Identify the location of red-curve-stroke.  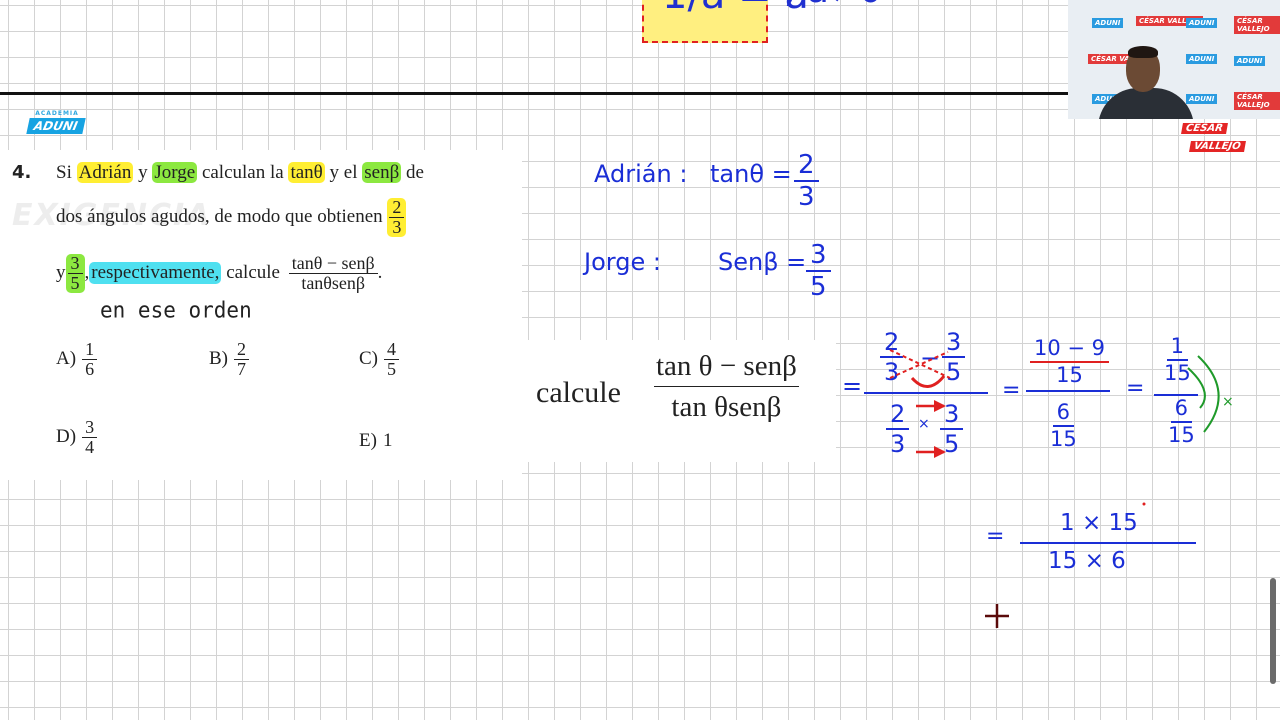
(928, 381).